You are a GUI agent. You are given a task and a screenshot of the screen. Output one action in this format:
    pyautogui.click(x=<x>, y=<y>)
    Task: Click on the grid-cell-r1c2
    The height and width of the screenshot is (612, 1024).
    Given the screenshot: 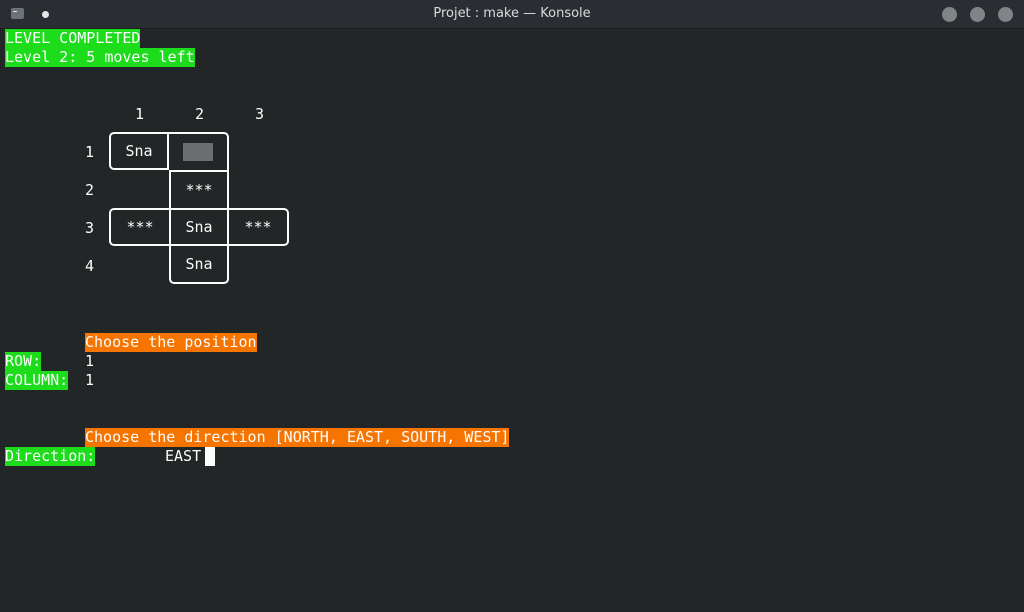 What is the action you would take?
    pyautogui.click(x=199, y=151)
    